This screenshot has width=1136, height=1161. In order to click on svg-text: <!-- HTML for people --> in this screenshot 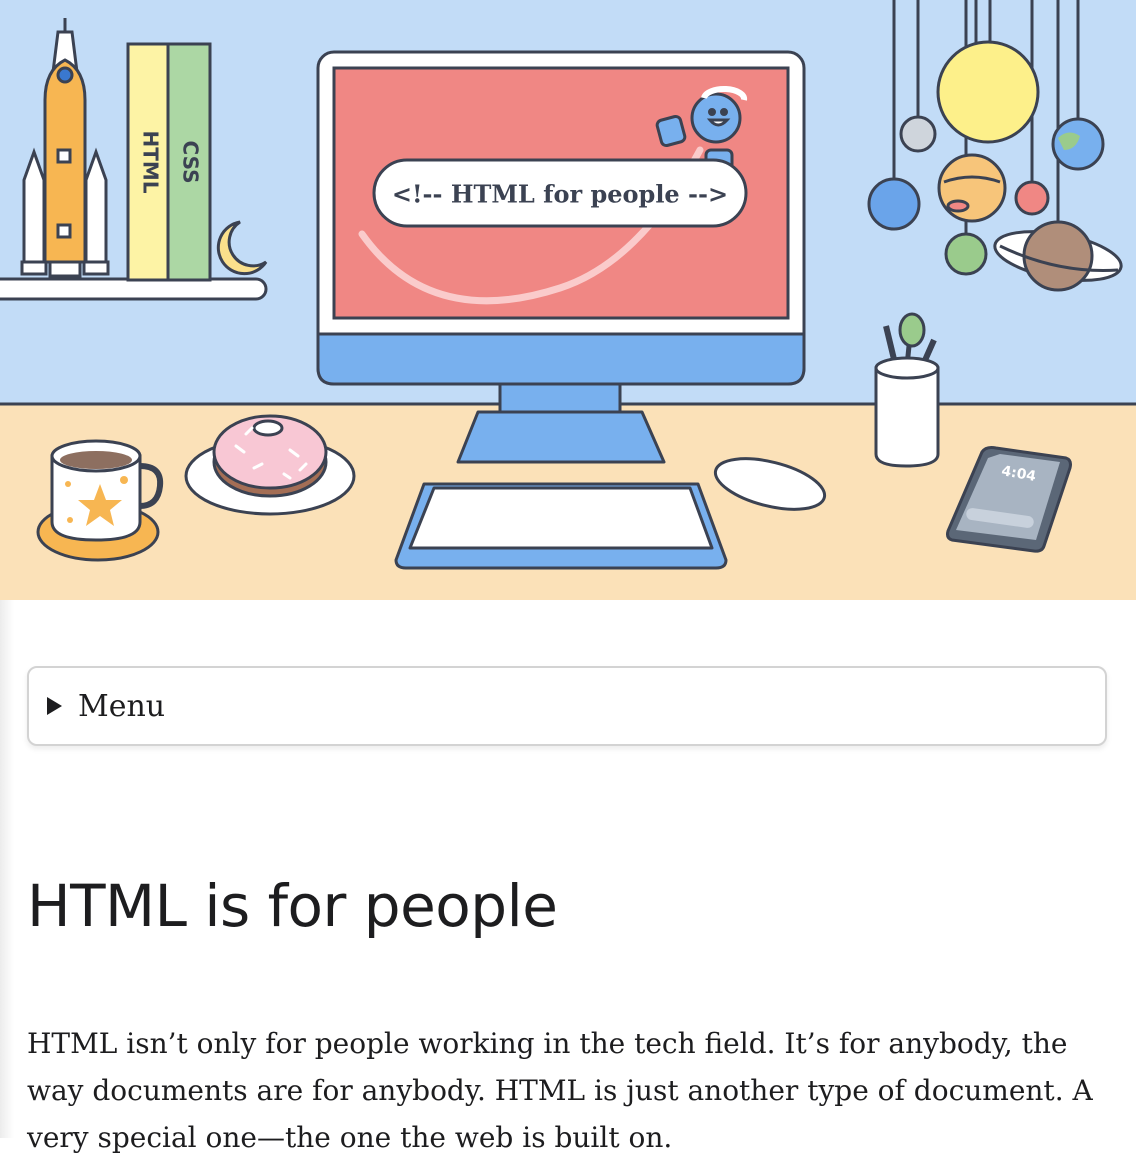, I will do `click(560, 194)`.